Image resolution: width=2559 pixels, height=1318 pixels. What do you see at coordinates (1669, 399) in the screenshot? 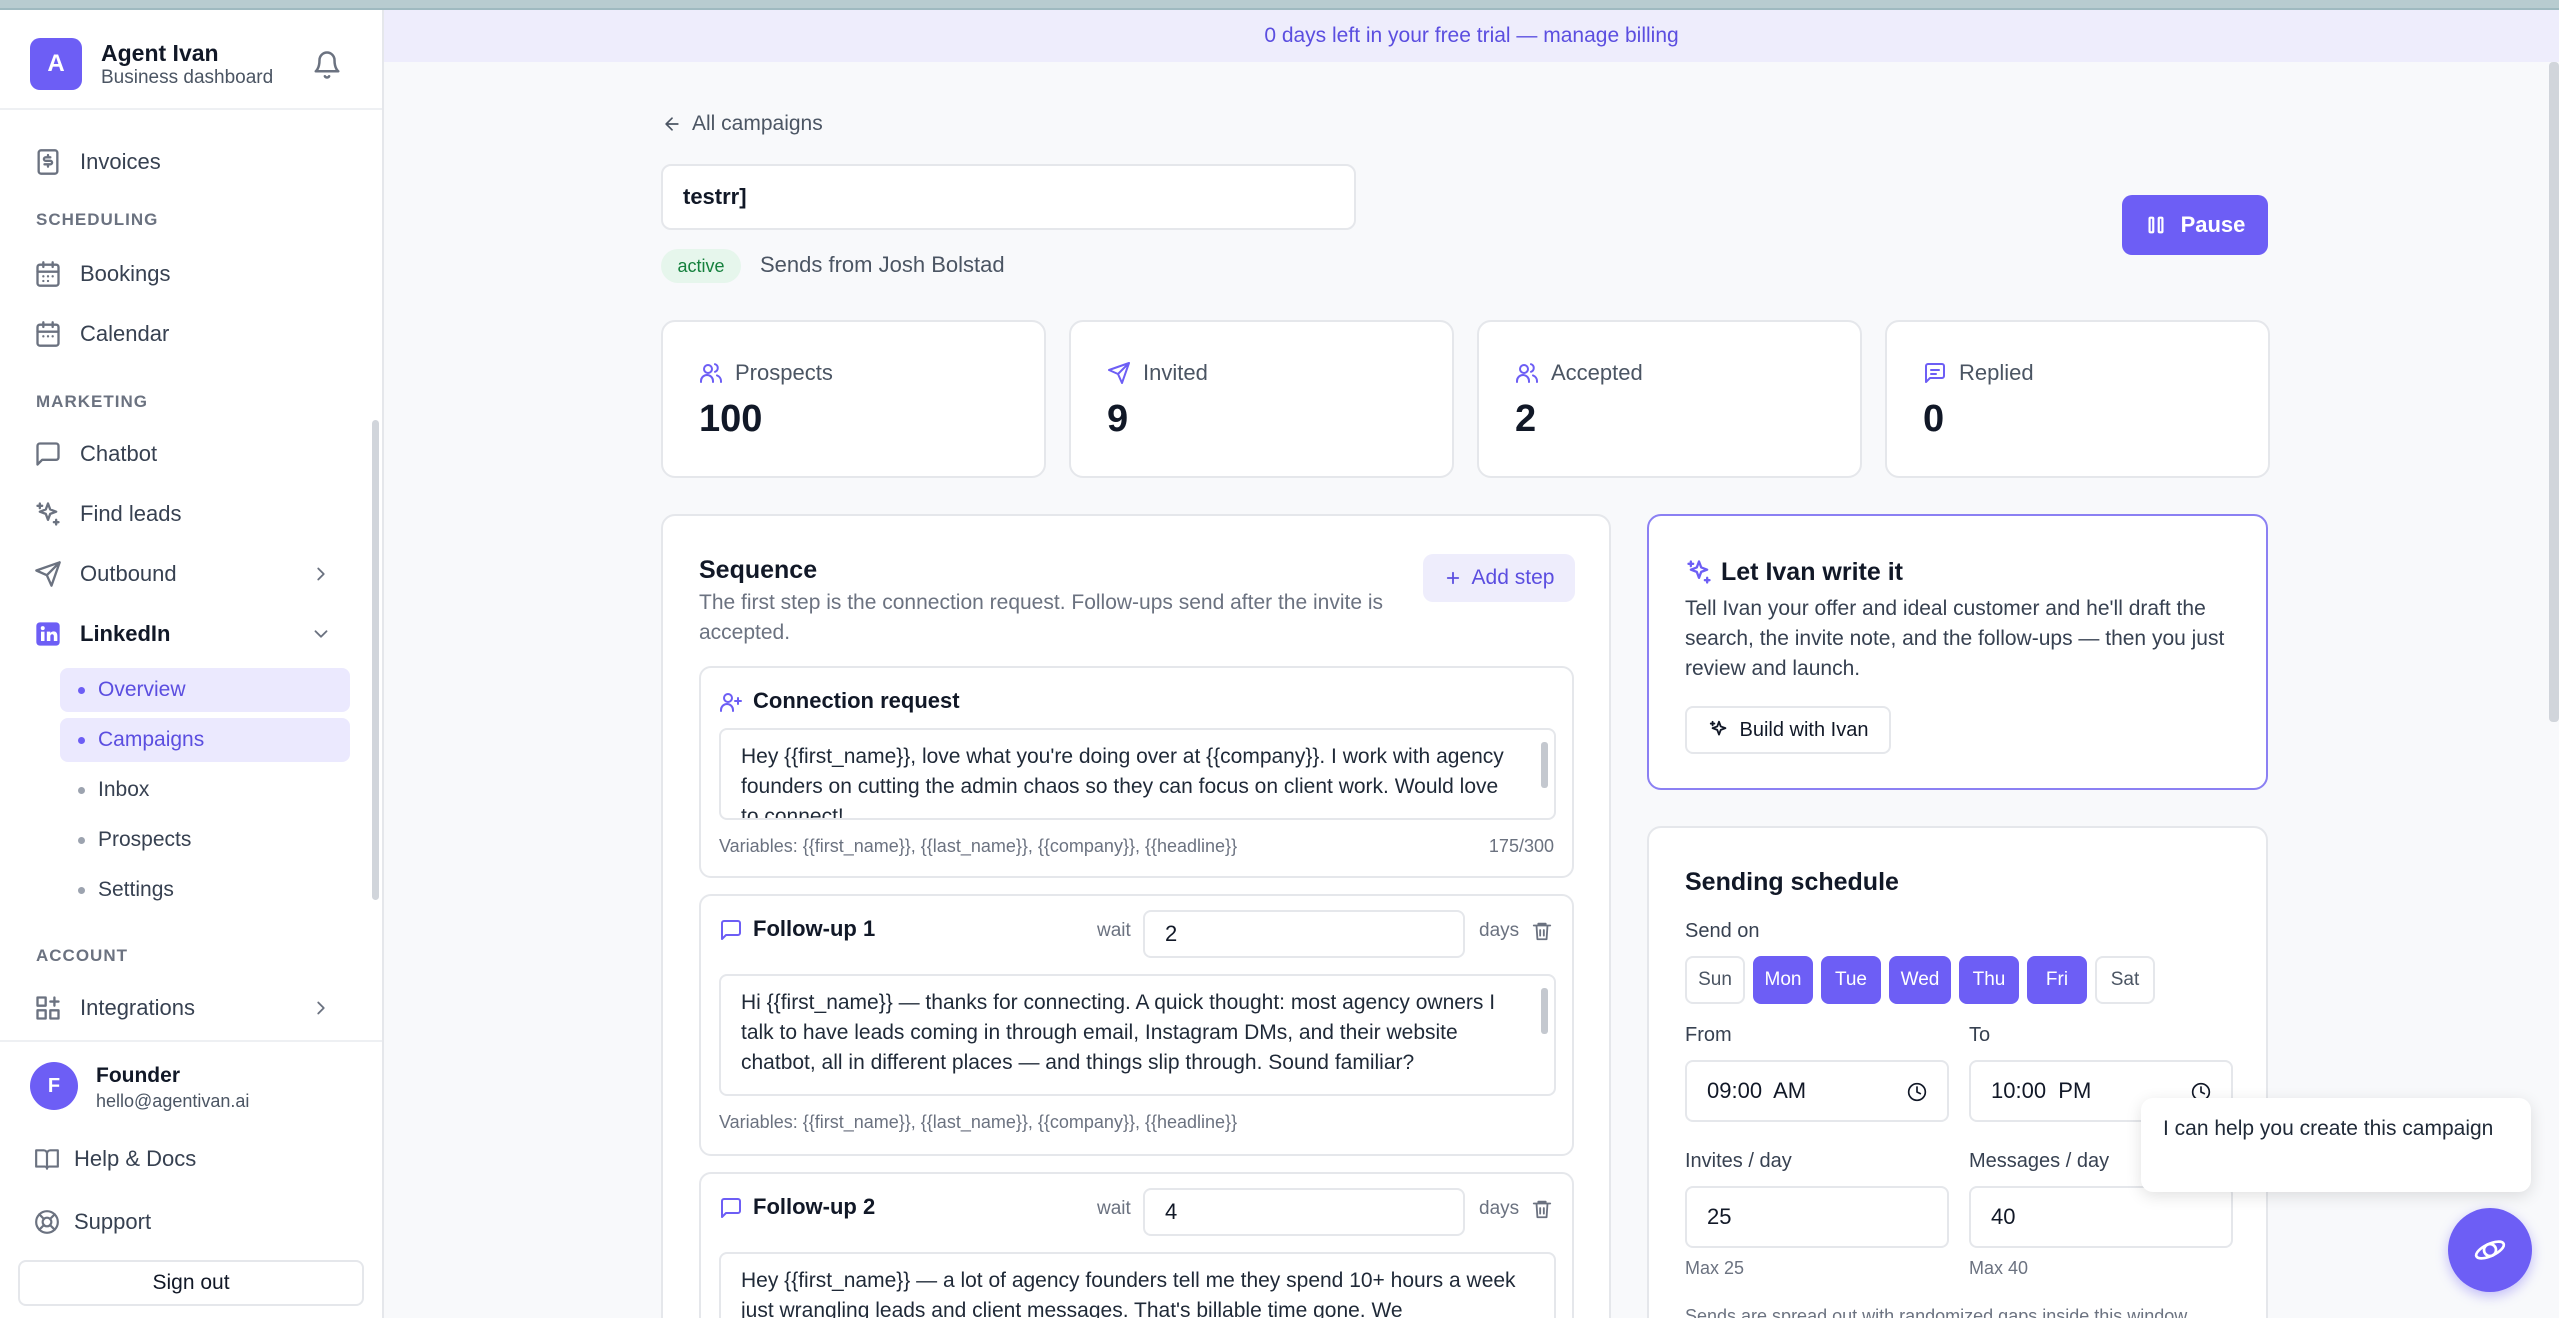
I see `stat-card-accepted: Accepted 2` at bounding box center [1669, 399].